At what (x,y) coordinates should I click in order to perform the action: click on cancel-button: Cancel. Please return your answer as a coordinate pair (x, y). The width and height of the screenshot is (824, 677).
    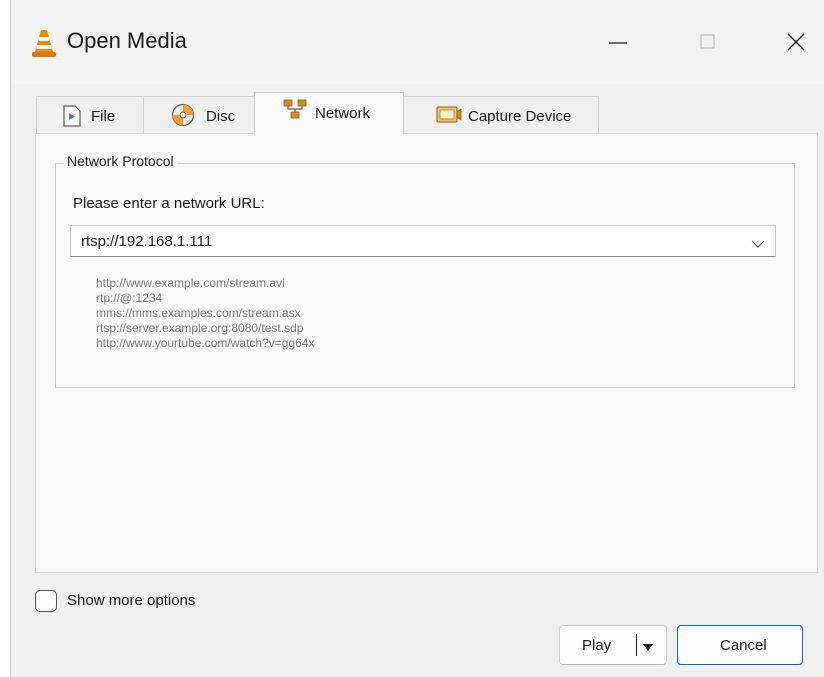
    Looking at the image, I should click on (740, 645).